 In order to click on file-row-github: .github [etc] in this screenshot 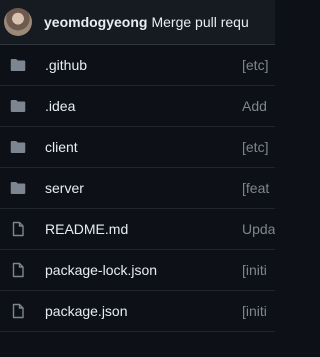, I will do `click(137, 65)`.